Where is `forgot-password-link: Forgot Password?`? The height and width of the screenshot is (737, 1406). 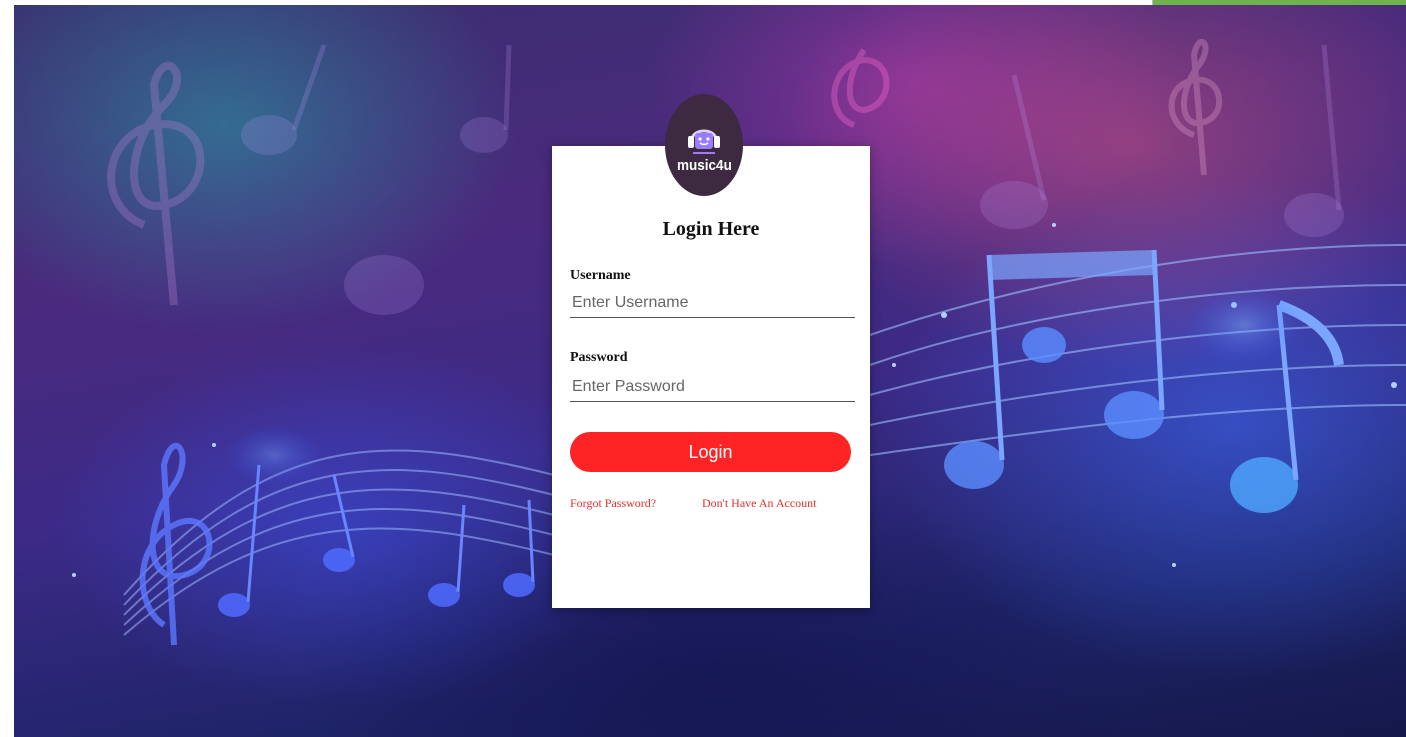 forgot-password-link: Forgot Password? is located at coordinates (613, 503).